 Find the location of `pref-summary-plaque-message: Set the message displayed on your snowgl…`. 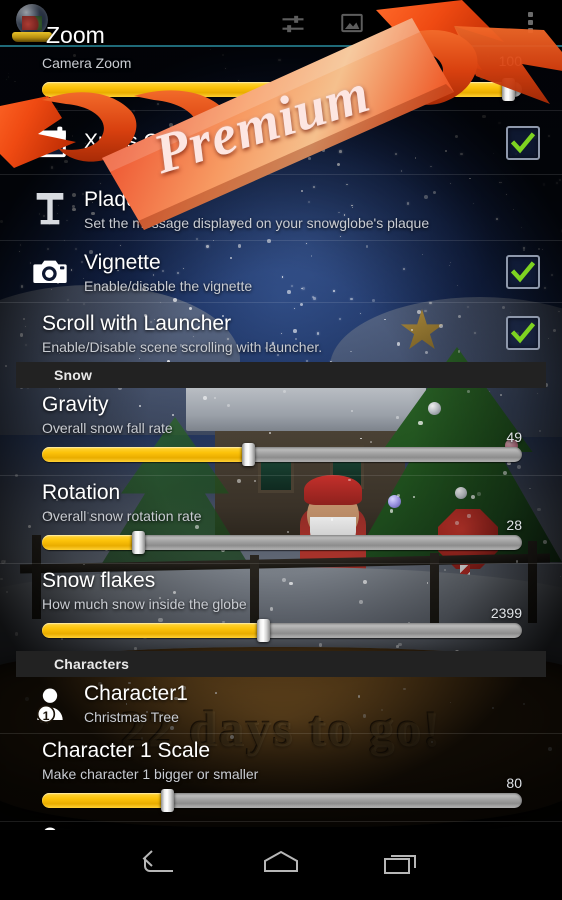

pref-summary-plaque-message: Set the message displayed on your snowgl… is located at coordinates (257, 223).